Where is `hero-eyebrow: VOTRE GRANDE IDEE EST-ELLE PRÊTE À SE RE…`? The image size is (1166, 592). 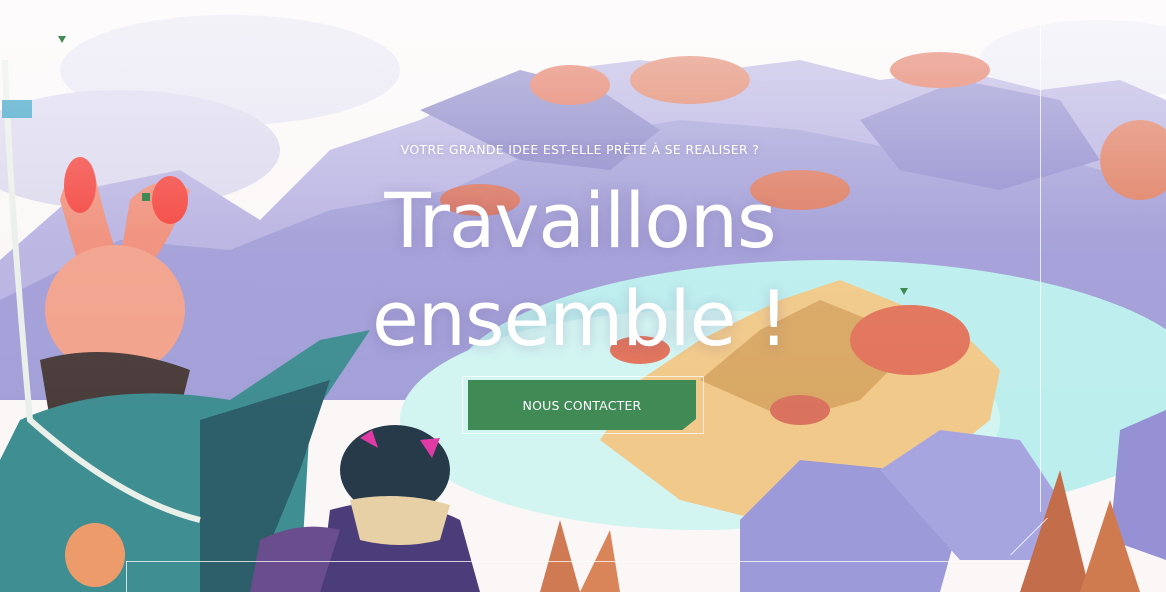 hero-eyebrow: VOTRE GRANDE IDEE EST-ELLE PRÊTE À SE RE… is located at coordinates (580, 149).